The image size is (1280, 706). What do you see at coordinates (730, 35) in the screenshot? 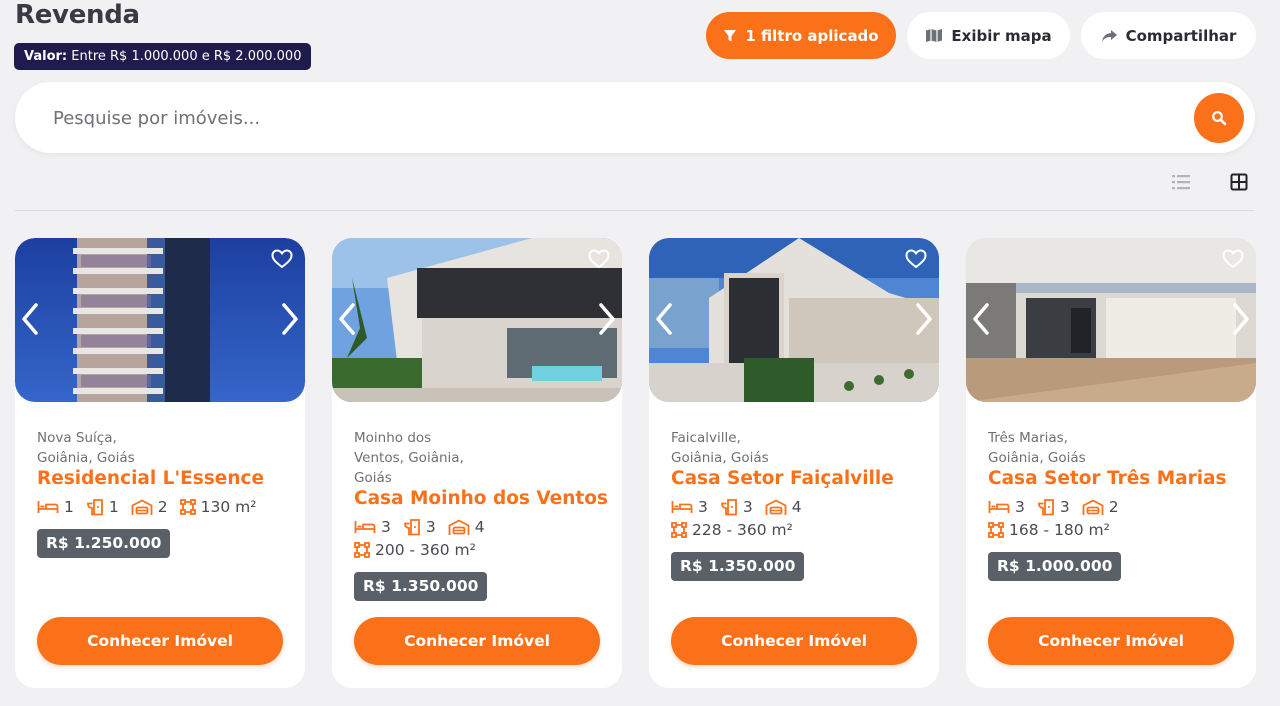
I see `filter-icon` at bounding box center [730, 35].